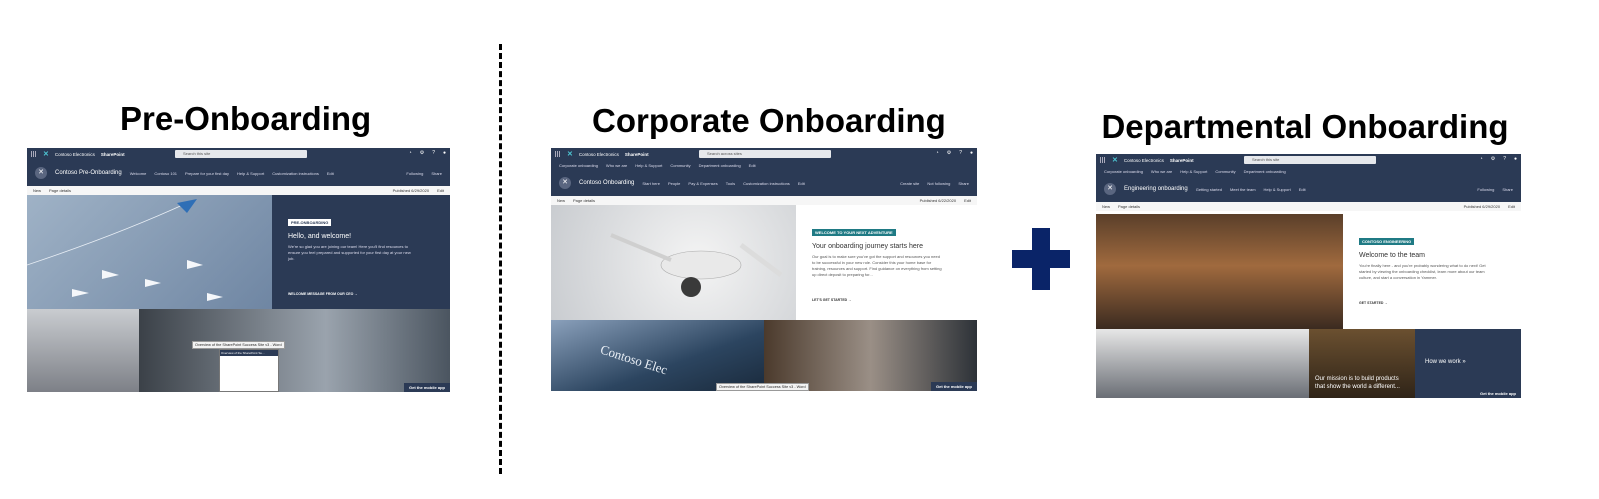 This screenshot has height=499, width=1599. I want to click on nav-item: Welcome, so click(138, 173).